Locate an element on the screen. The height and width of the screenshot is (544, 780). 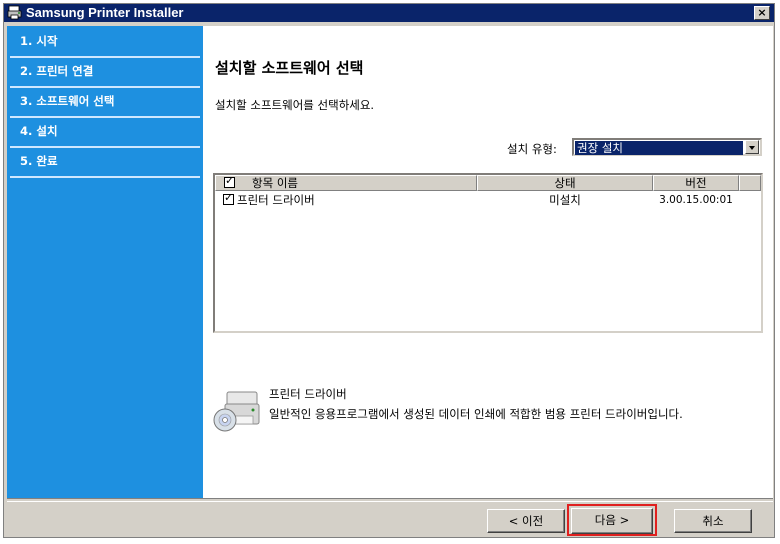
printer-installer-icon is located at coordinates (14, 12).